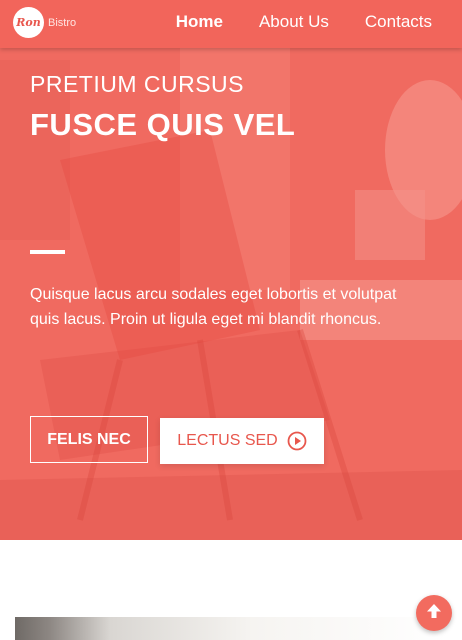  I want to click on lectus-sed-button-label: LECTUS SED, so click(227, 440).